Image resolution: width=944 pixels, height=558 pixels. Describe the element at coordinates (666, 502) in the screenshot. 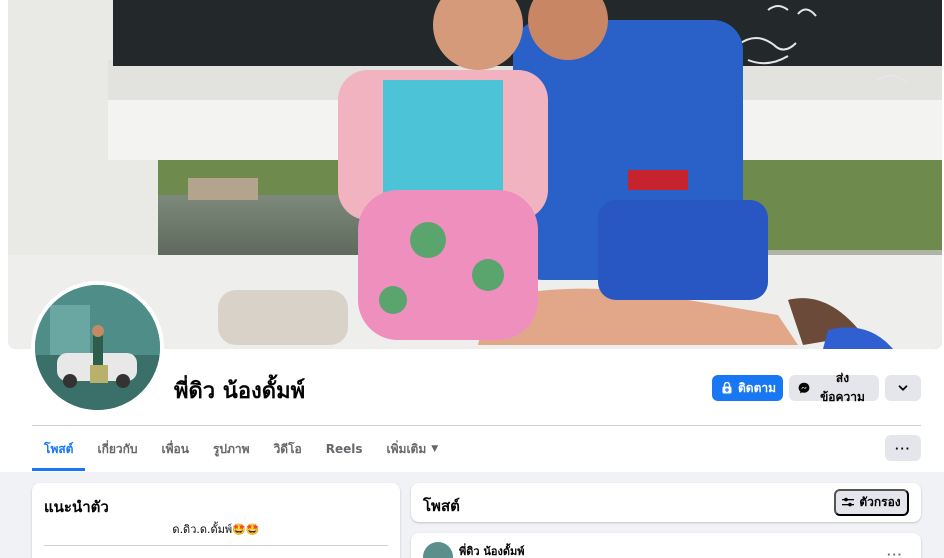

I see `posts-header-card: โพสต์ ตัวกรอง` at that location.